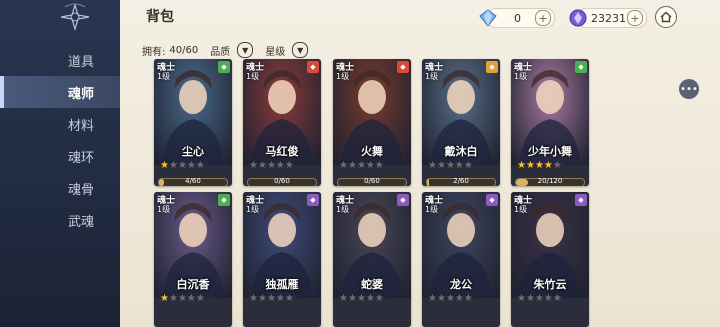  I want to click on home-button, so click(666, 17).